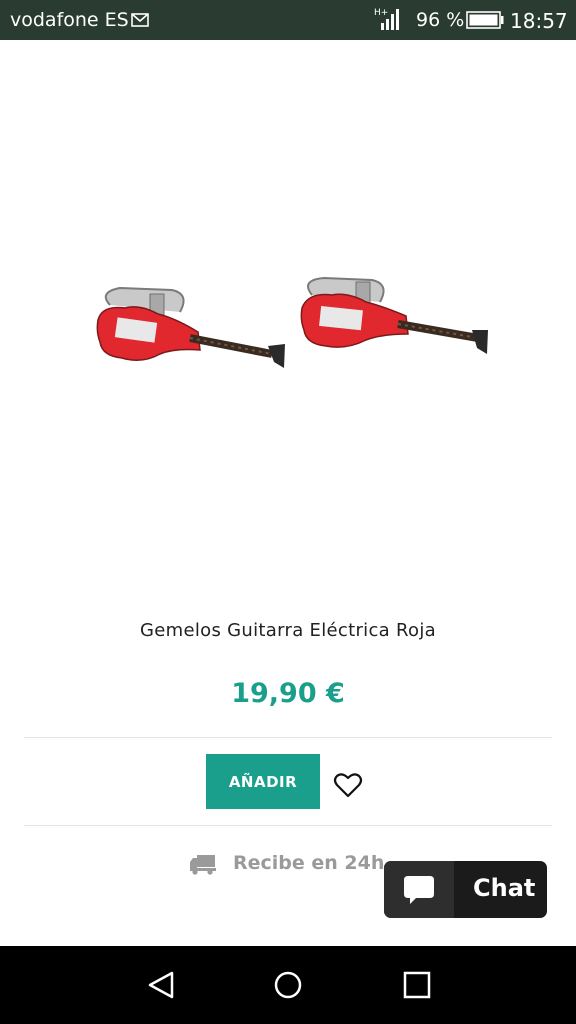  I want to click on guitar-cufflinks-image, so click(292, 322).